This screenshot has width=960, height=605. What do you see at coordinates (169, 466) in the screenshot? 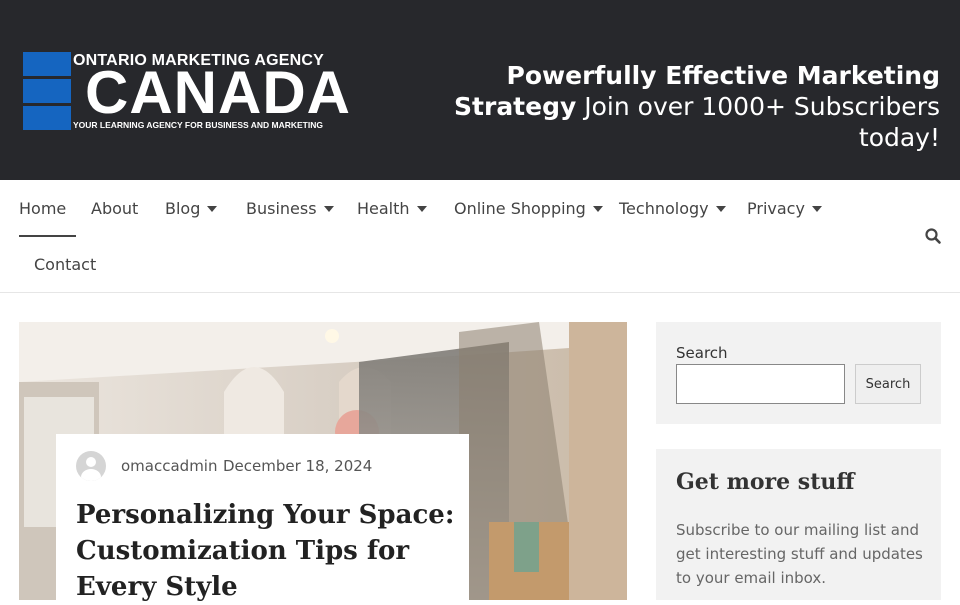
I see `post-author: omaccadmin` at bounding box center [169, 466].